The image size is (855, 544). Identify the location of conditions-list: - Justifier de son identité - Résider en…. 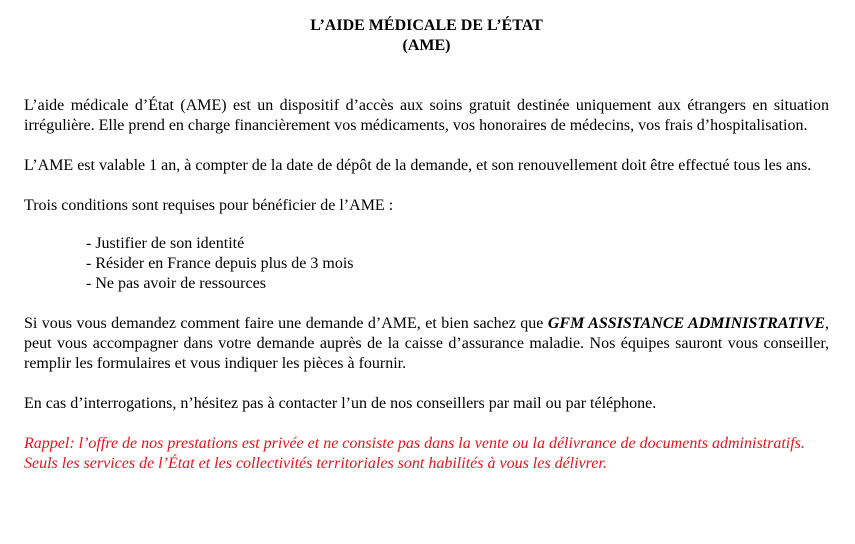
(426, 264).